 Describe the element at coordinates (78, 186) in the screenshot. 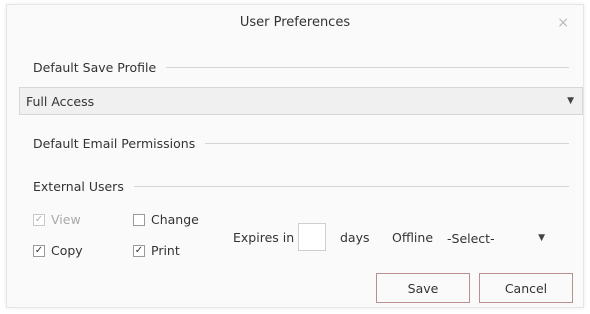

I see `section-label: External Users` at that location.